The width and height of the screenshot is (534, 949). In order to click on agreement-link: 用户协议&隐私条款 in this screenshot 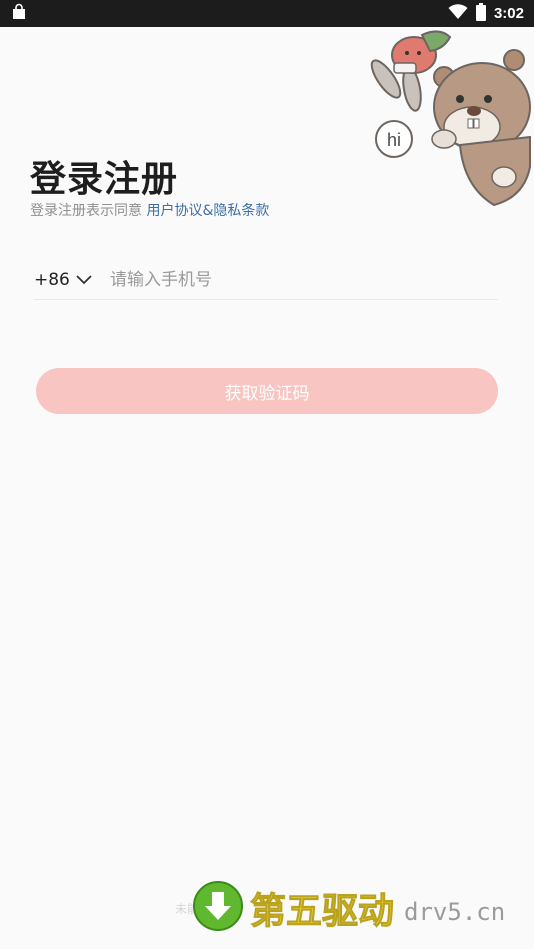, I will do `click(207, 211)`.